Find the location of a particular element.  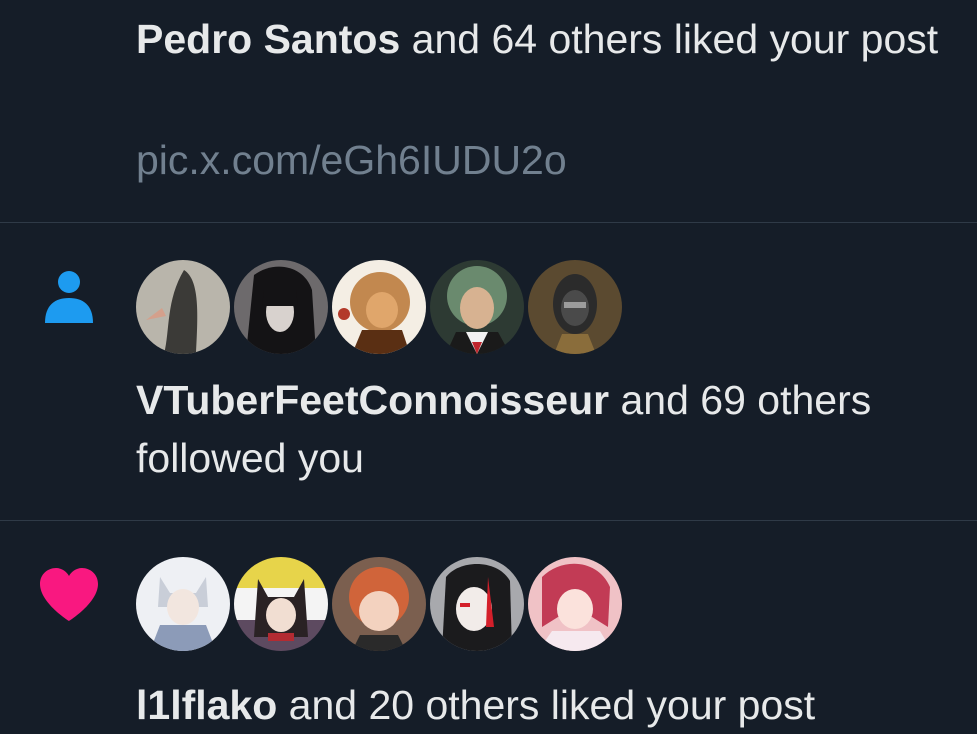

actor-name: VTuberFeetConnoisseur is located at coordinates (372, 400).